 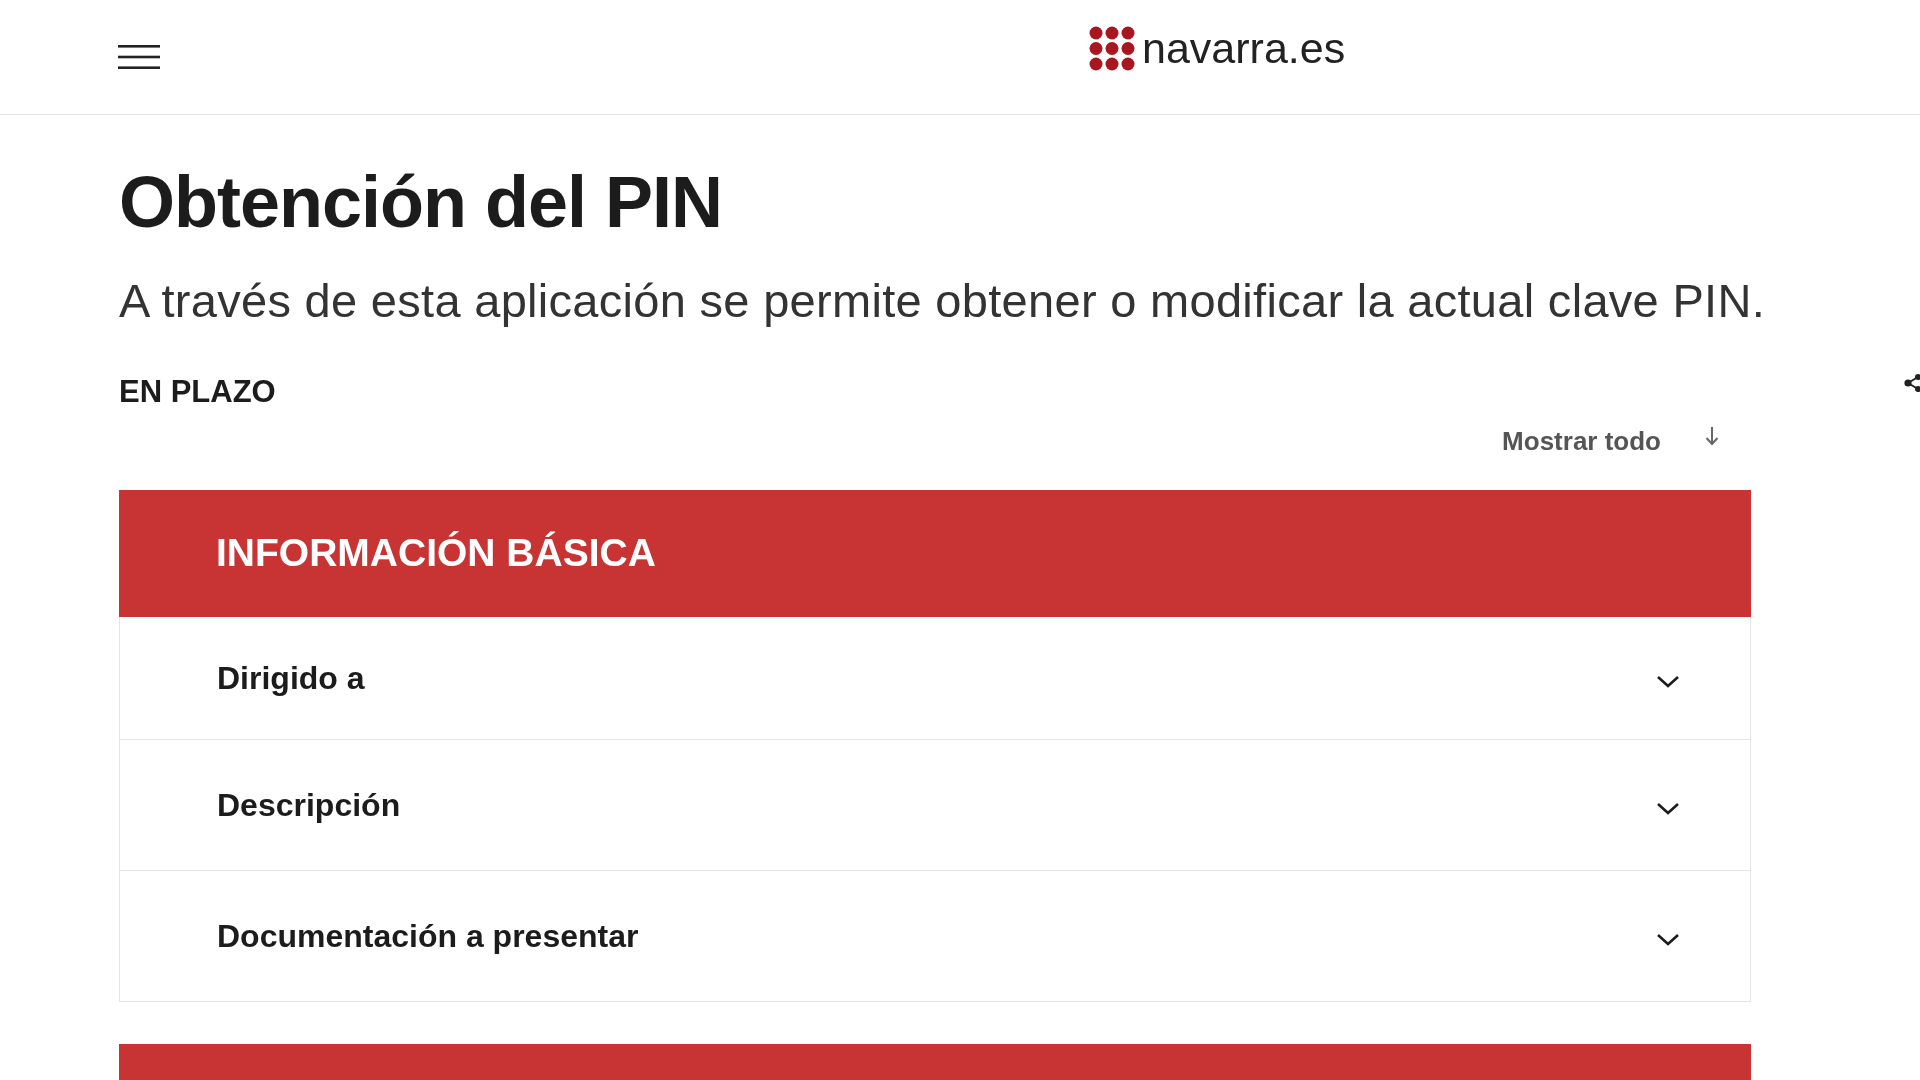 I want to click on page-title: Obtención del PIN, so click(x=421, y=202).